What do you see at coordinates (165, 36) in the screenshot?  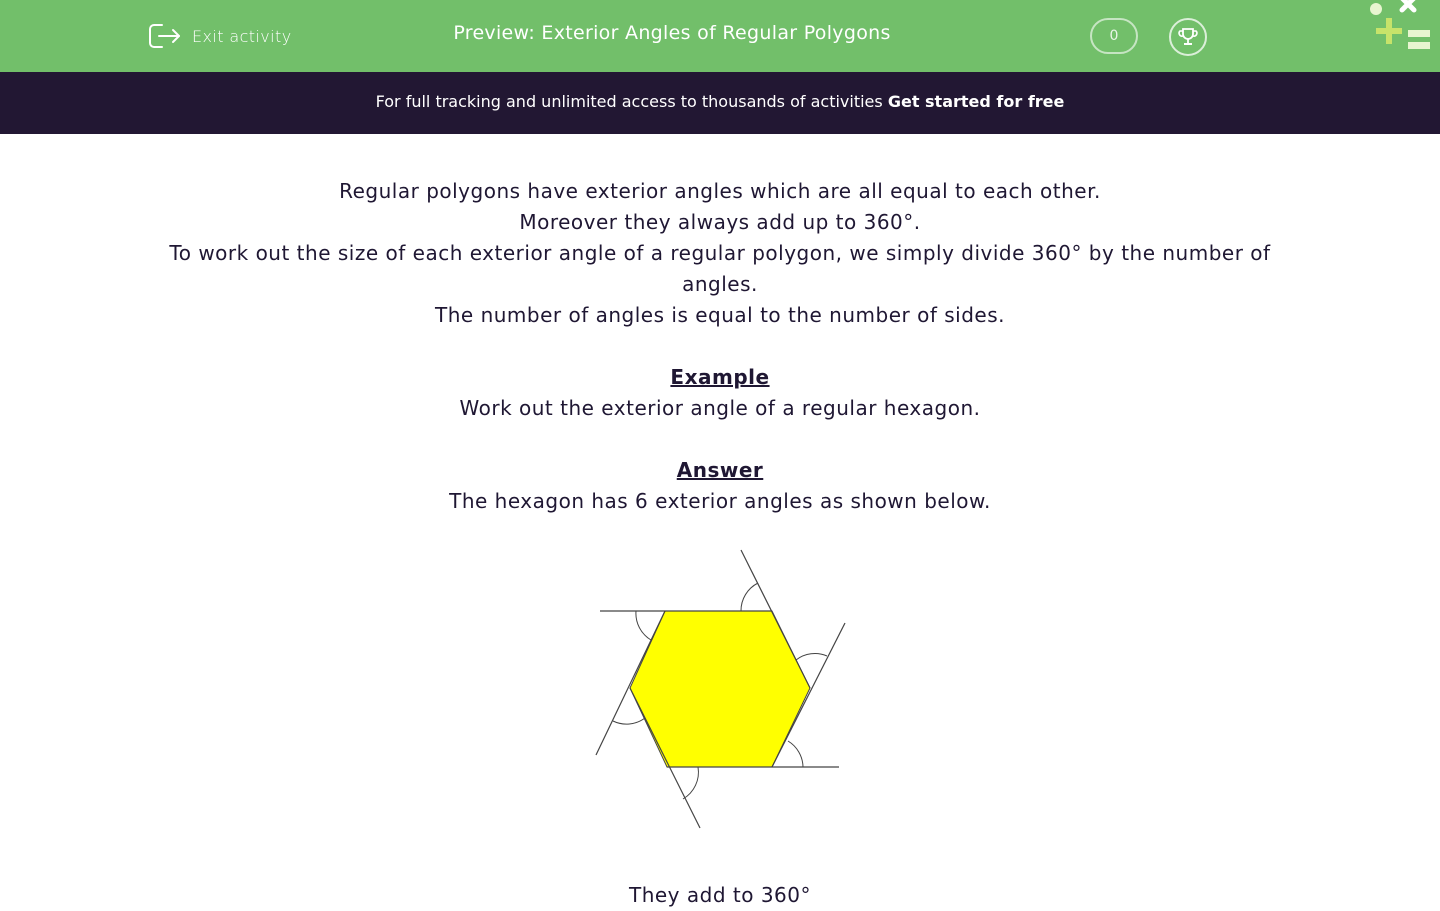 I see `exit-icon` at bounding box center [165, 36].